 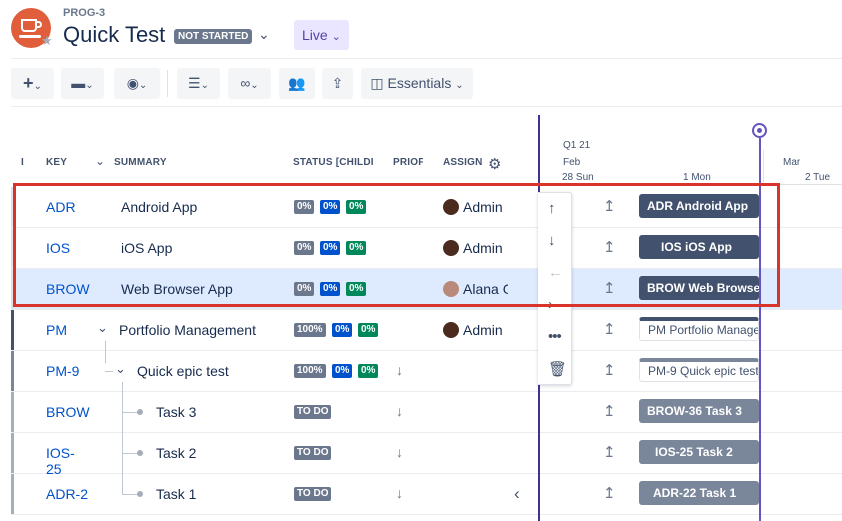 What do you see at coordinates (137, 83) in the screenshot?
I see `visibility-button: ◉⌄` at bounding box center [137, 83].